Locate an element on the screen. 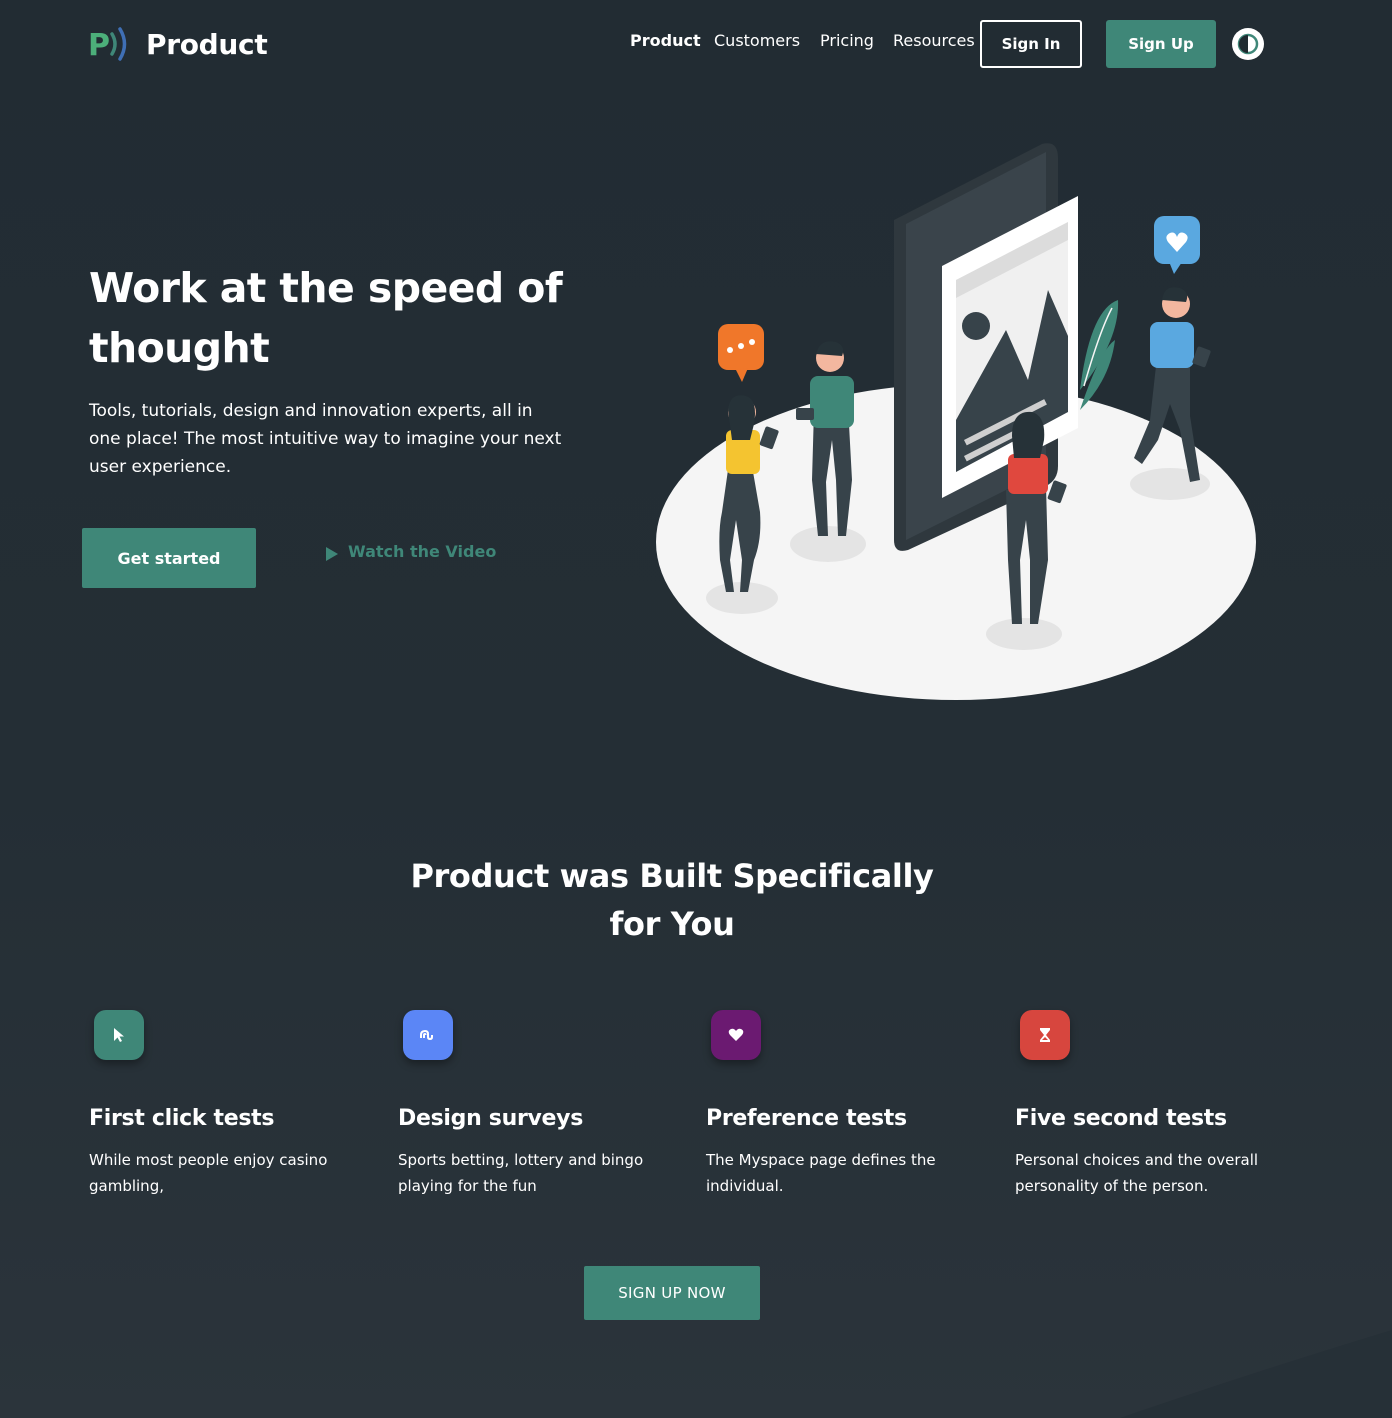 The height and width of the screenshot is (1418, 1392). theme-toggle-button is located at coordinates (1248, 44).